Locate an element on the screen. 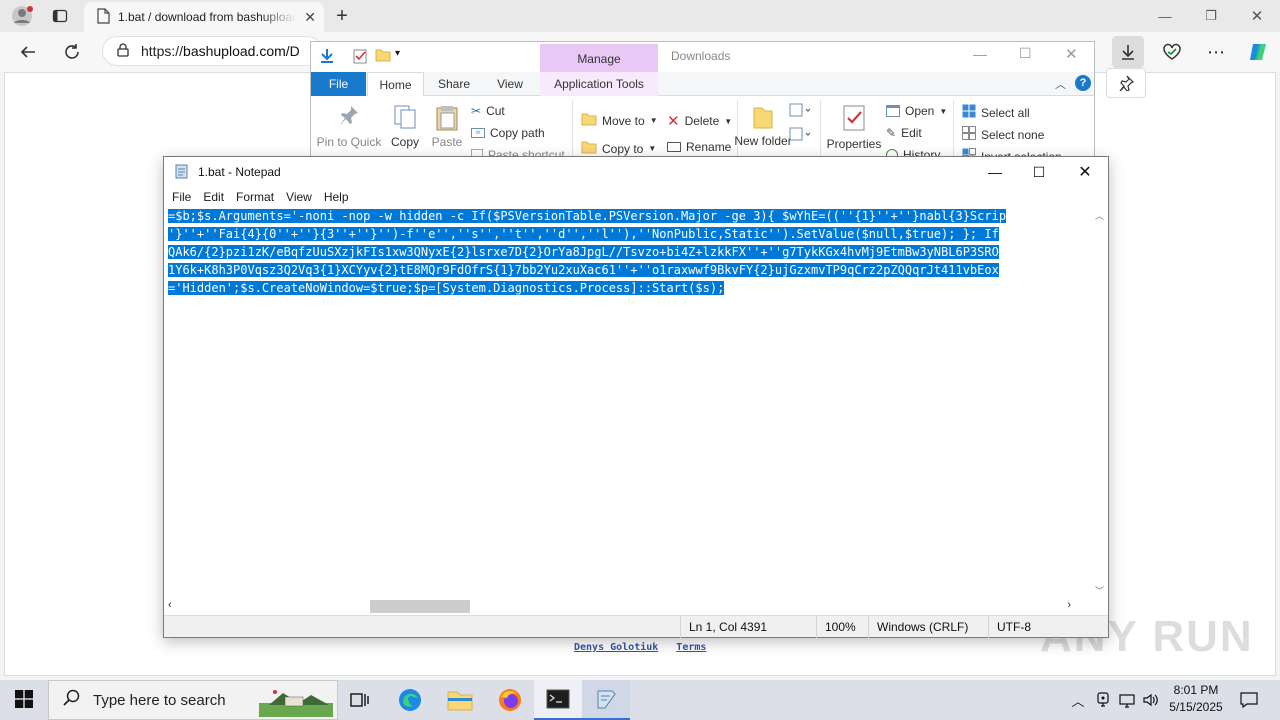 Image resolution: width=1280 pixels, height=720 pixels. back-icon is located at coordinates (28, 52).